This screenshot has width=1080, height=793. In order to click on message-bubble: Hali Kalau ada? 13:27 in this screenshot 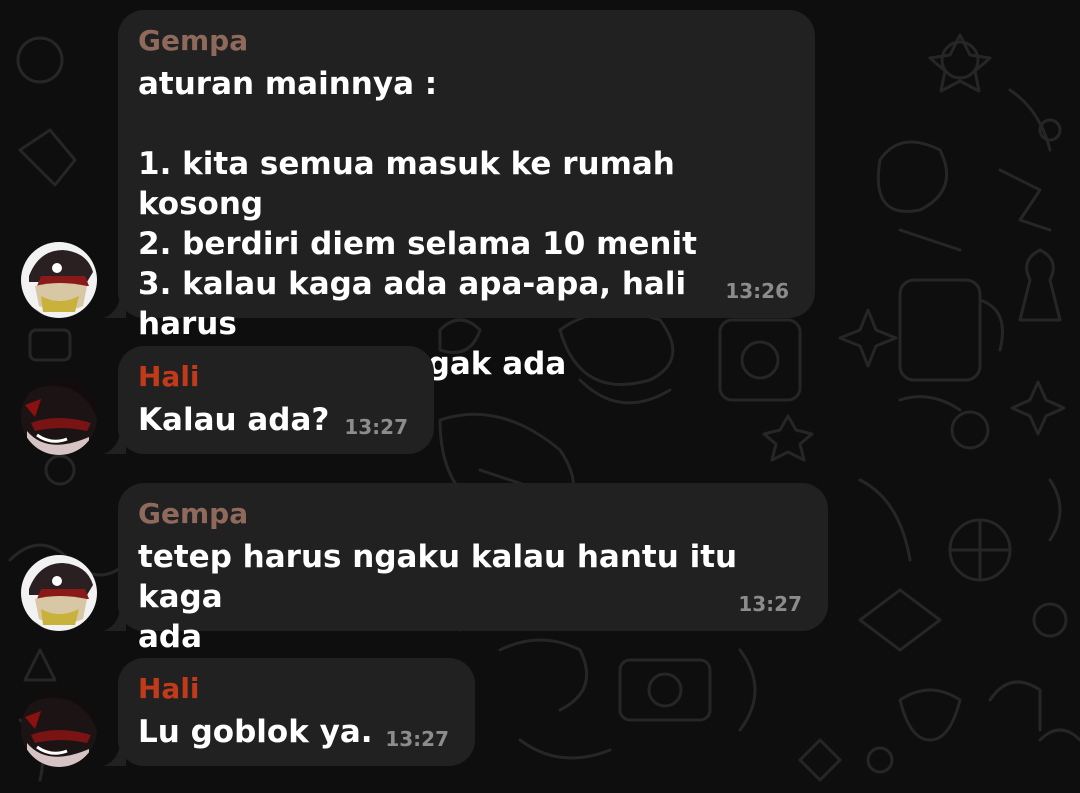, I will do `click(269, 400)`.